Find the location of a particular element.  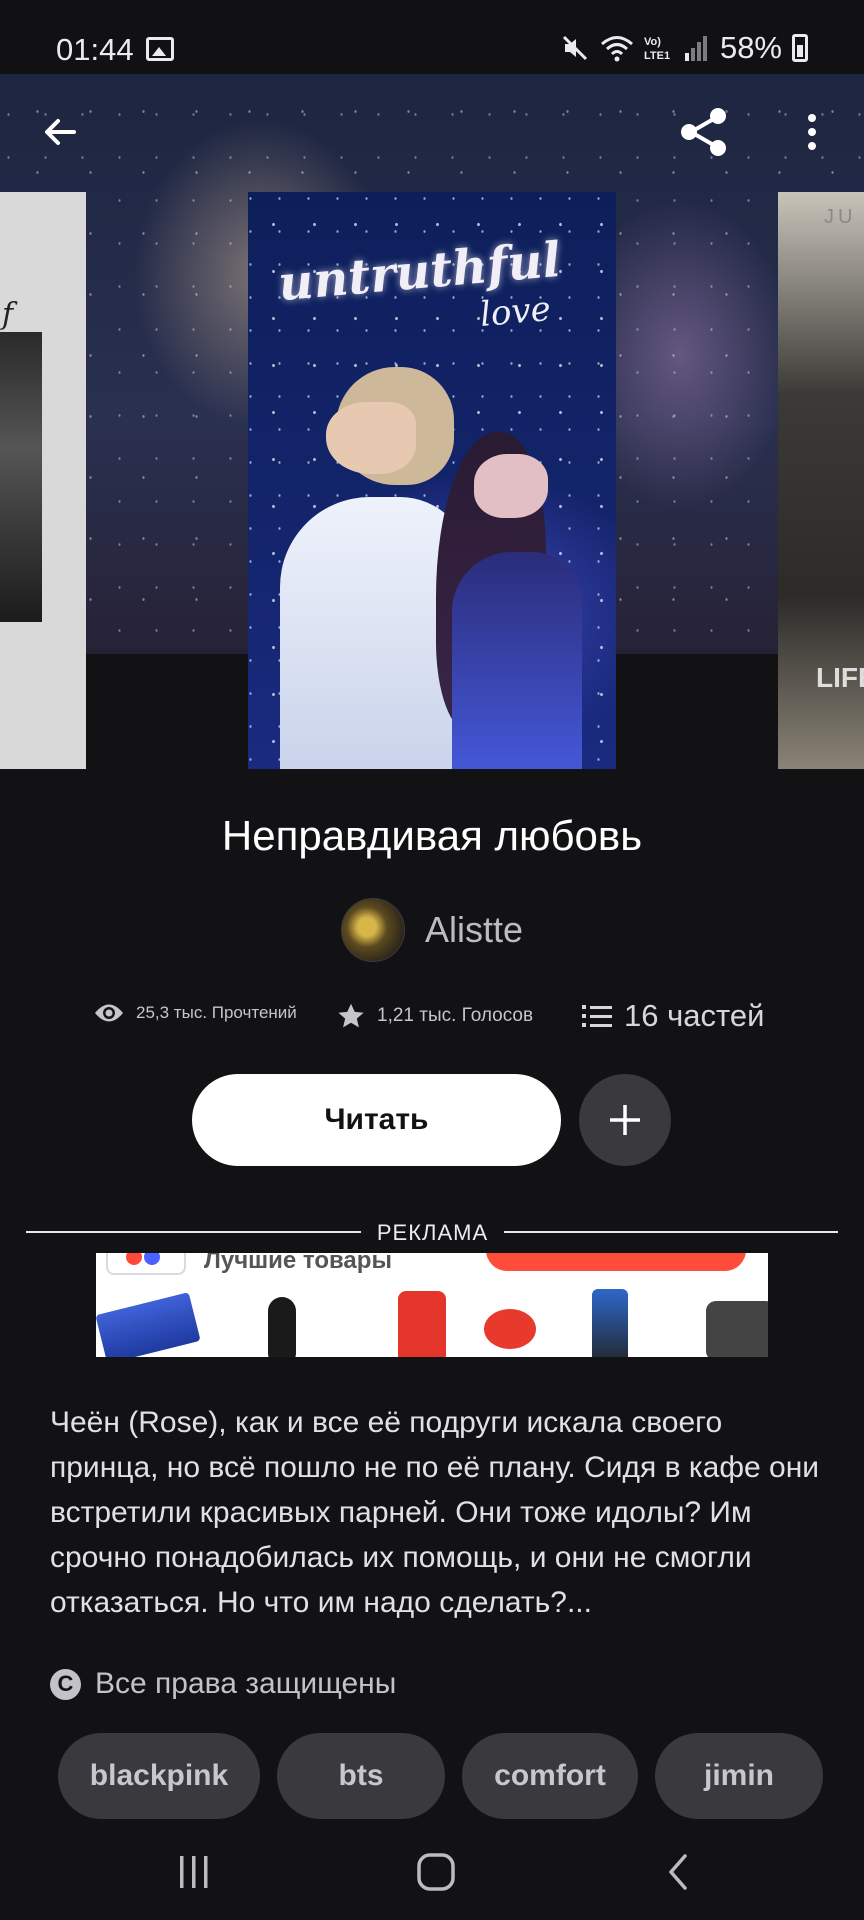

more-vertical-icon is located at coordinates (812, 132).